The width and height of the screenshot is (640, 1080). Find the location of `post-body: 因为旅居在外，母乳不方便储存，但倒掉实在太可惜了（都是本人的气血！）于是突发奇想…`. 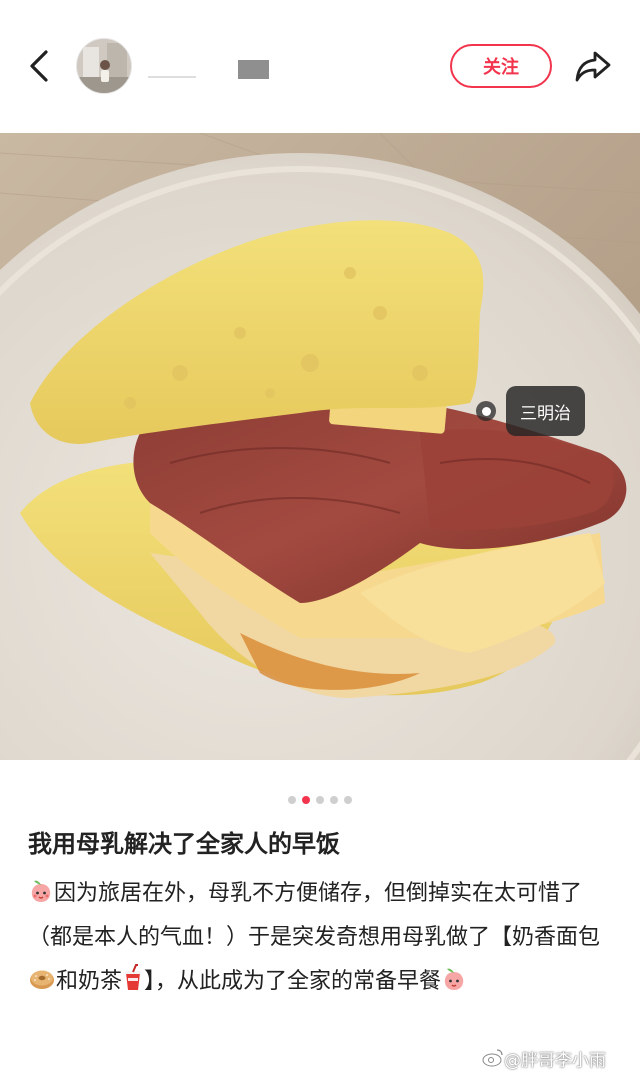

post-body: 因为旅居在外，母乳不方便储存，但倒掉实在太可惜了（都是本人的气血！）于是突发奇想… is located at coordinates (323, 938).